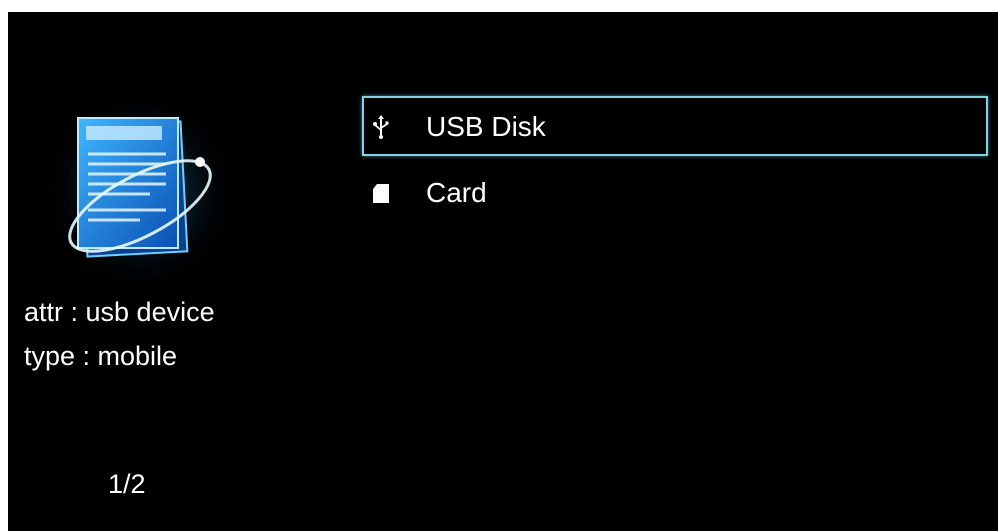 The height and width of the screenshot is (531, 998). What do you see at coordinates (675, 192) in the screenshot?
I see `device-item-card: Card` at bounding box center [675, 192].